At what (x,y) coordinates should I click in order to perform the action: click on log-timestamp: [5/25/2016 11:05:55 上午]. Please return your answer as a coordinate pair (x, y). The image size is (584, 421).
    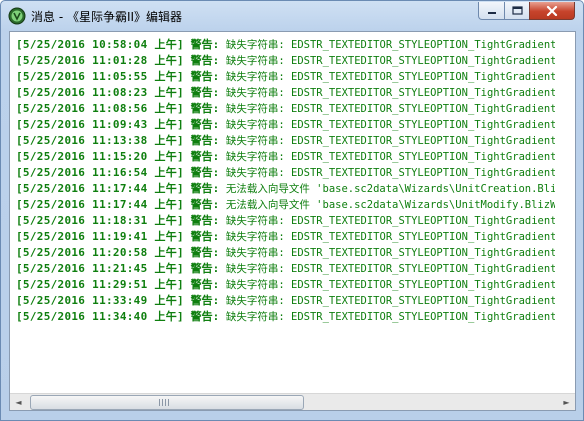
    Looking at the image, I should click on (100, 76).